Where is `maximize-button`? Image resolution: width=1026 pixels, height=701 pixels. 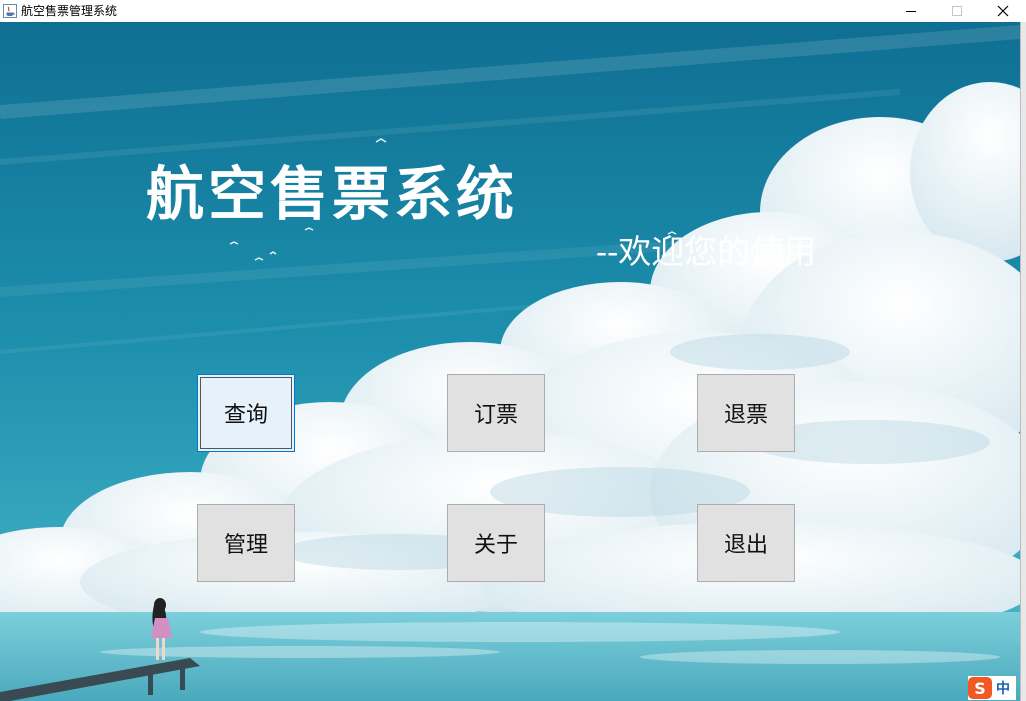 maximize-button is located at coordinates (957, 11).